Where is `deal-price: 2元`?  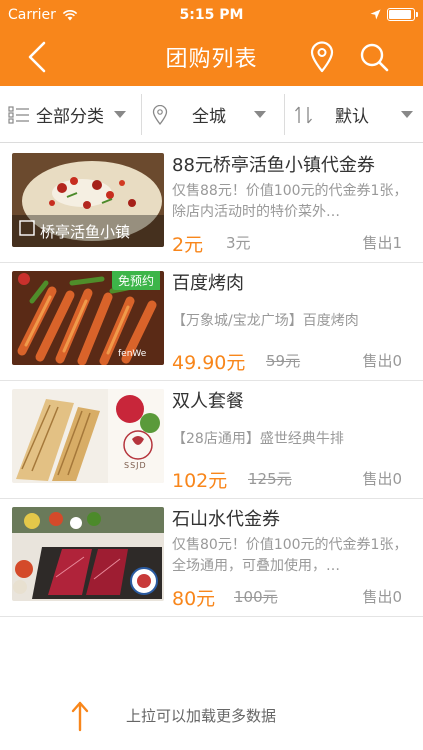 deal-price: 2元 is located at coordinates (188, 245).